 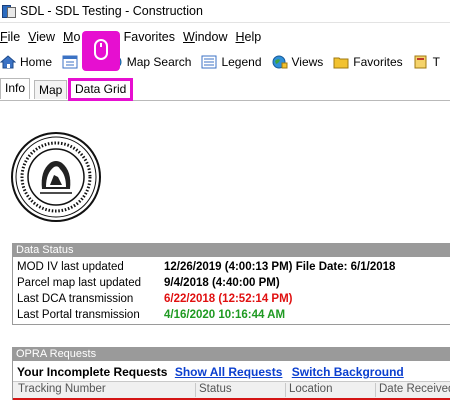 What do you see at coordinates (92, 372) in the screenshot?
I see `incomplete-requests-label: Your Incomplete Requests` at bounding box center [92, 372].